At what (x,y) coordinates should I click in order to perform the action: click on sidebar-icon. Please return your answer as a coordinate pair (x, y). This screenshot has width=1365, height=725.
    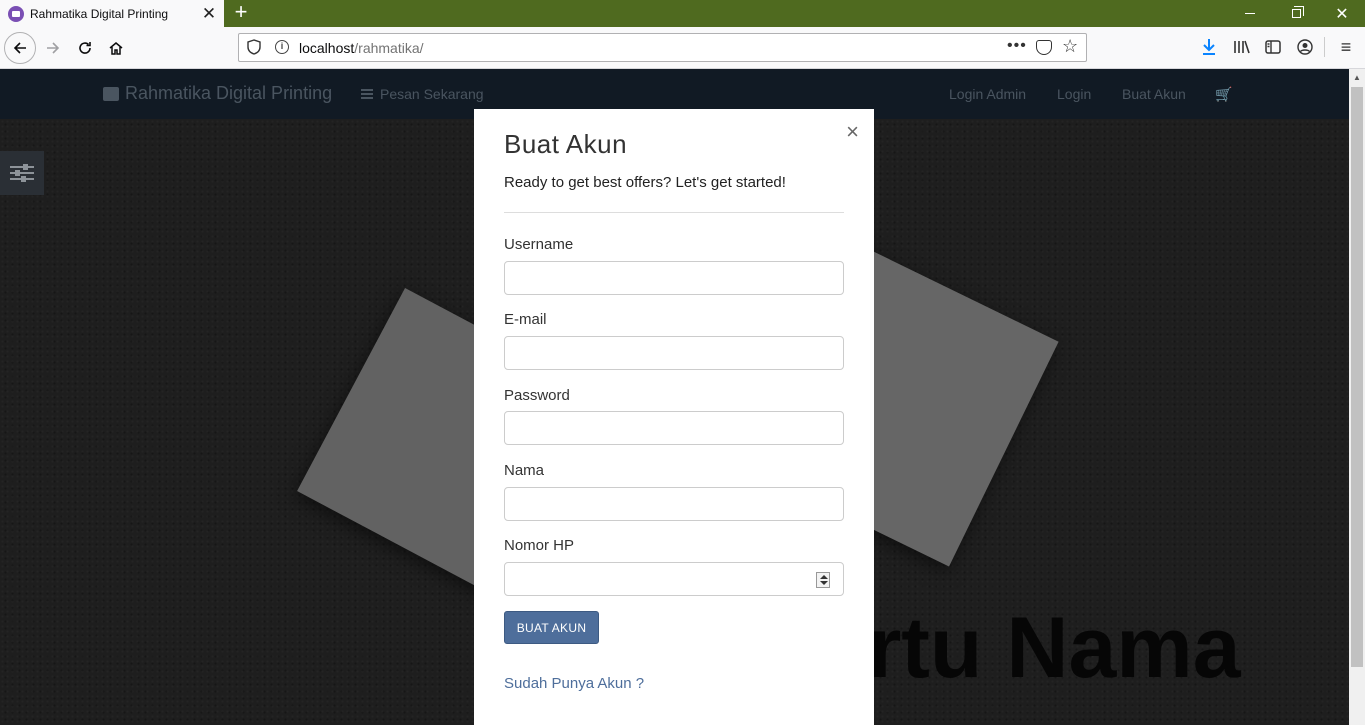
    Looking at the image, I should click on (1273, 47).